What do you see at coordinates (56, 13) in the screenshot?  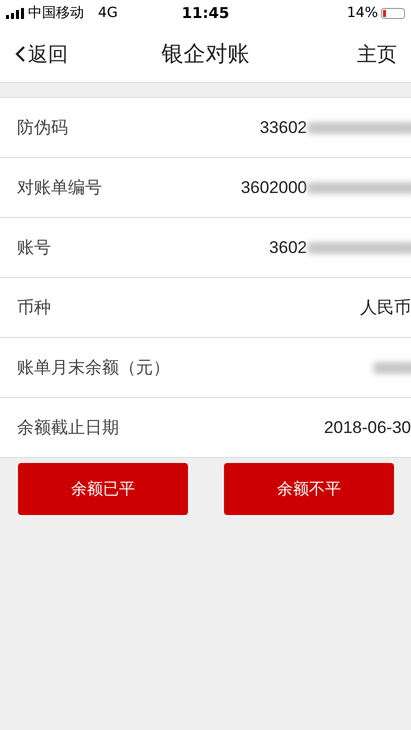 I see `carrier-name: 中国移动` at bounding box center [56, 13].